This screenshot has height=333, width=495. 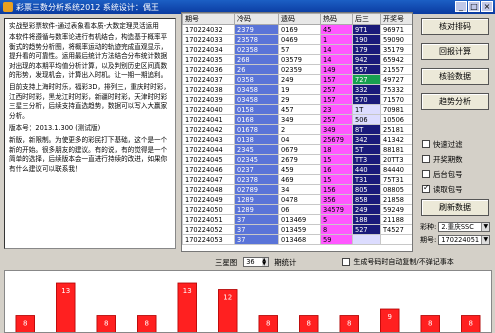 What do you see at coordinates (455, 207) in the screenshot?
I see `refresh-data-button: 刷新数据` at bounding box center [455, 207].